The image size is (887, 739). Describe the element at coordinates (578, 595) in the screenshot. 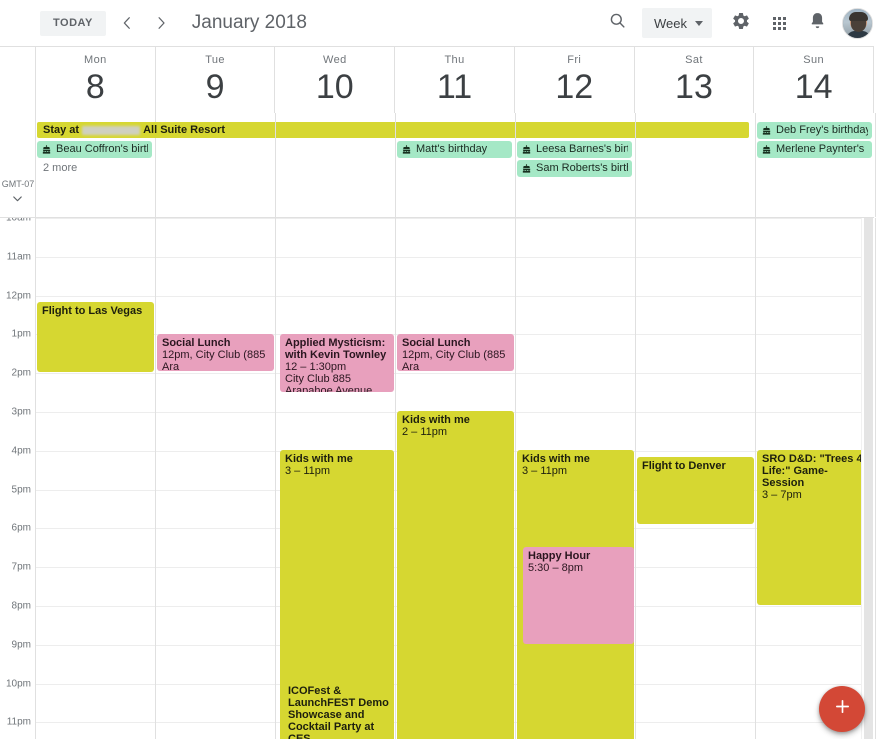

I see `calendar-event: Happy Hour 5:30 – 8pm` at that location.